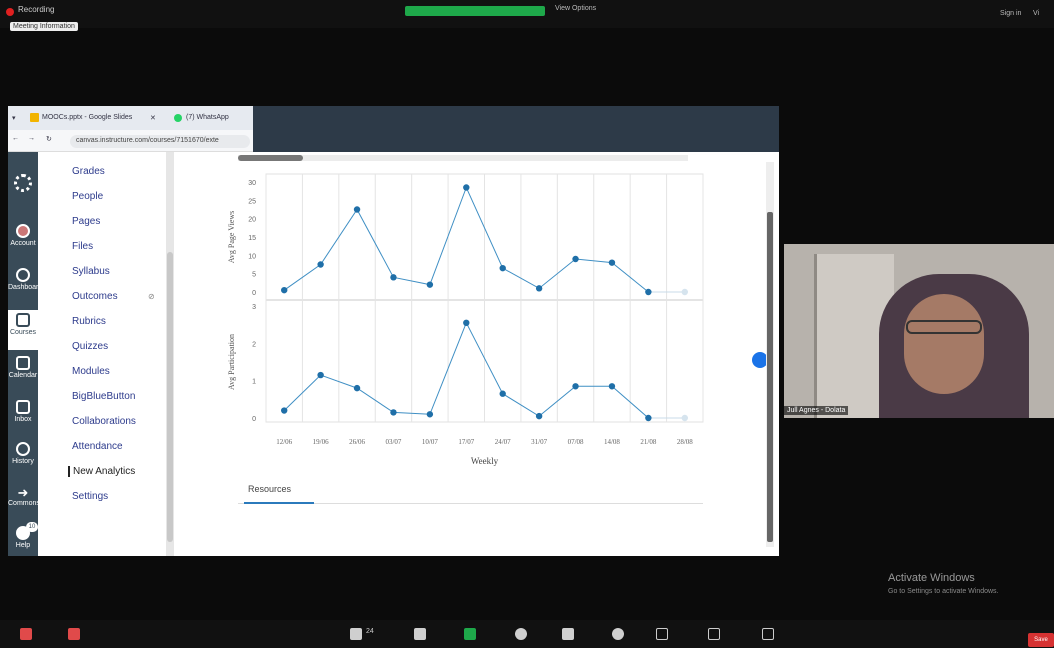  What do you see at coordinates (816, 410) in the screenshot?
I see `participant-name-label: Jull Agnes - Dolata` at bounding box center [816, 410].